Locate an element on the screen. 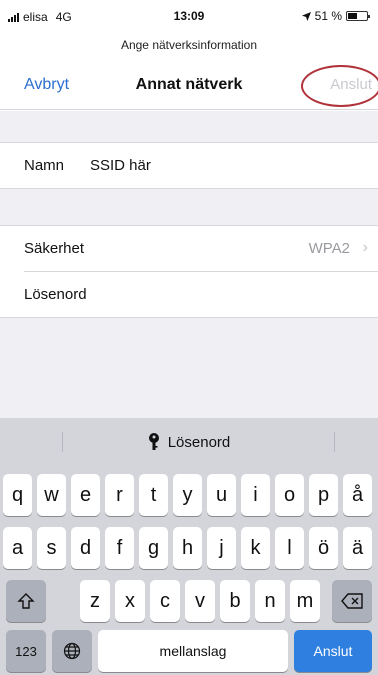  key-o: o is located at coordinates (289, 495).